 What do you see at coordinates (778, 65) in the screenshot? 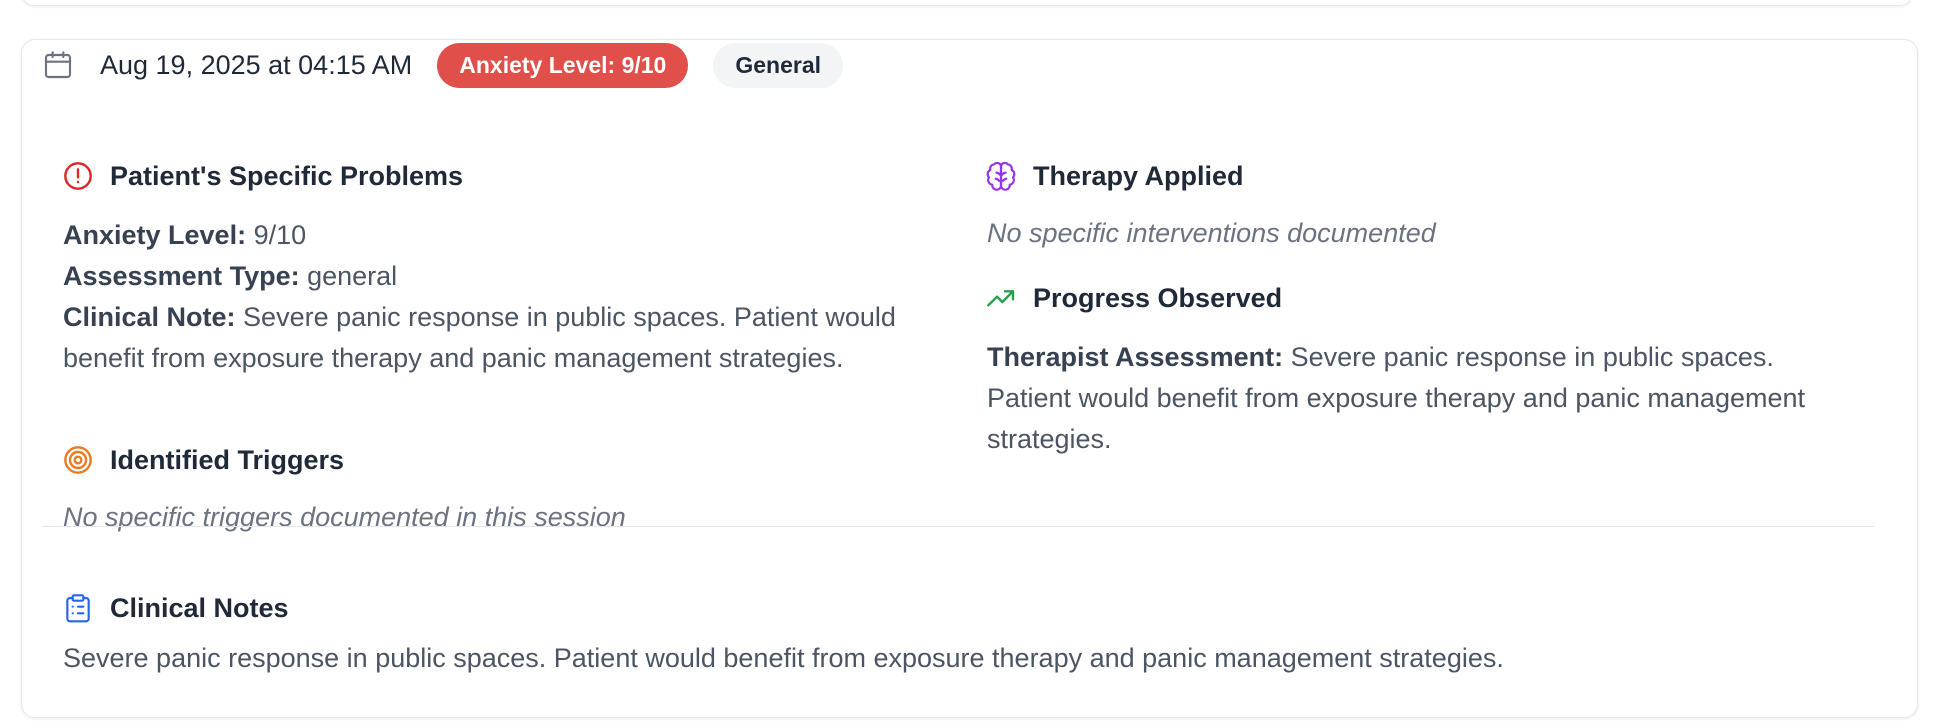
I see `category-badge: General` at bounding box center [778, 65].